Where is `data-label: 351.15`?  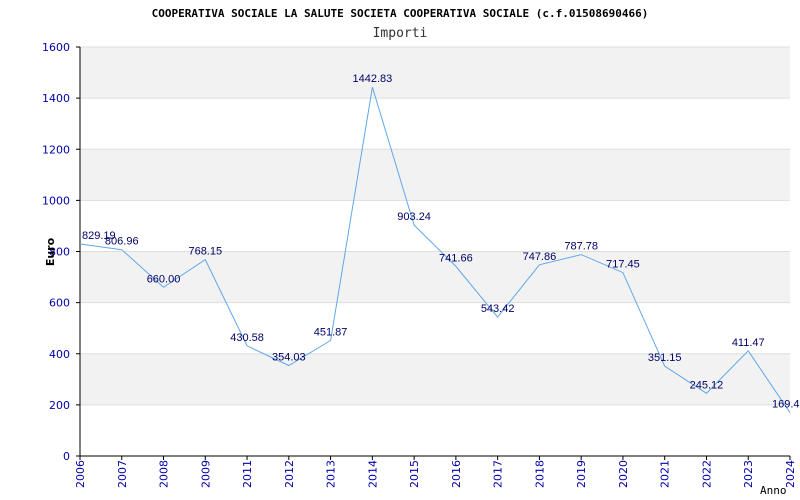
data-label: 351.15 is located at coordinates (665, 358).